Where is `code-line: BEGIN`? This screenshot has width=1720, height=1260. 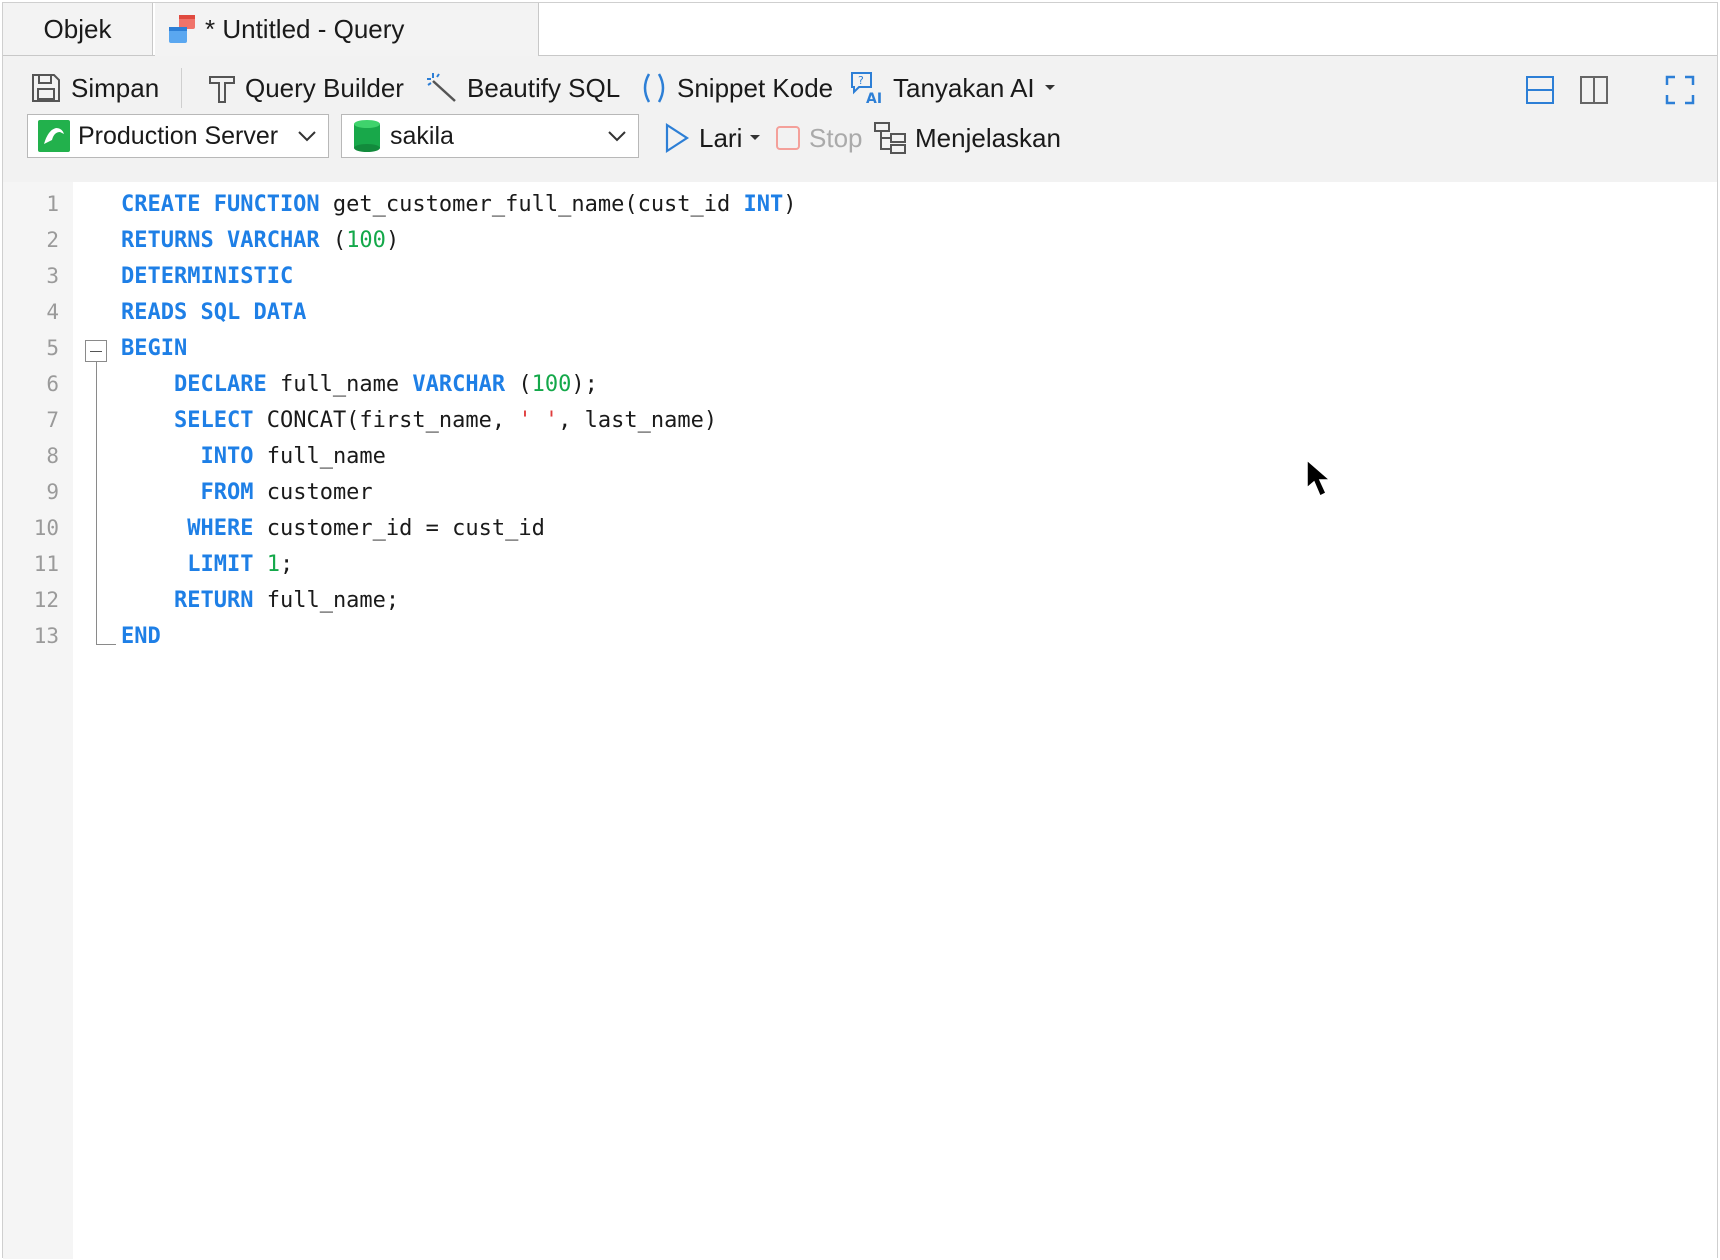
code-line: BEGIN is located at coordinates (154, 348).